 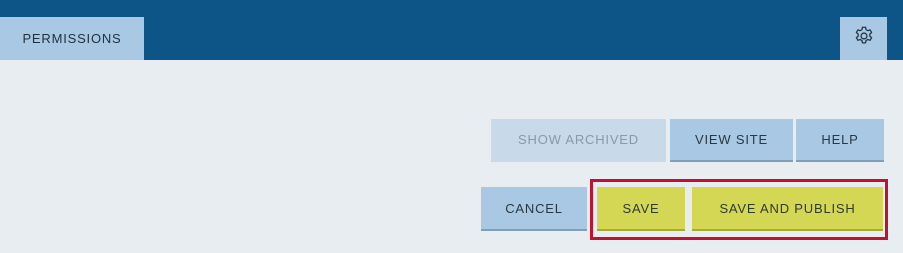 I want to click on show-archived-button: SHOW ARCHIVED, so click(x=578, y=140).